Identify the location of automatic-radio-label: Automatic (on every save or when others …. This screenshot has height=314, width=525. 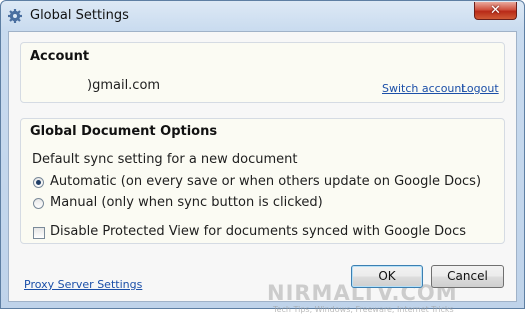
(265, 181).